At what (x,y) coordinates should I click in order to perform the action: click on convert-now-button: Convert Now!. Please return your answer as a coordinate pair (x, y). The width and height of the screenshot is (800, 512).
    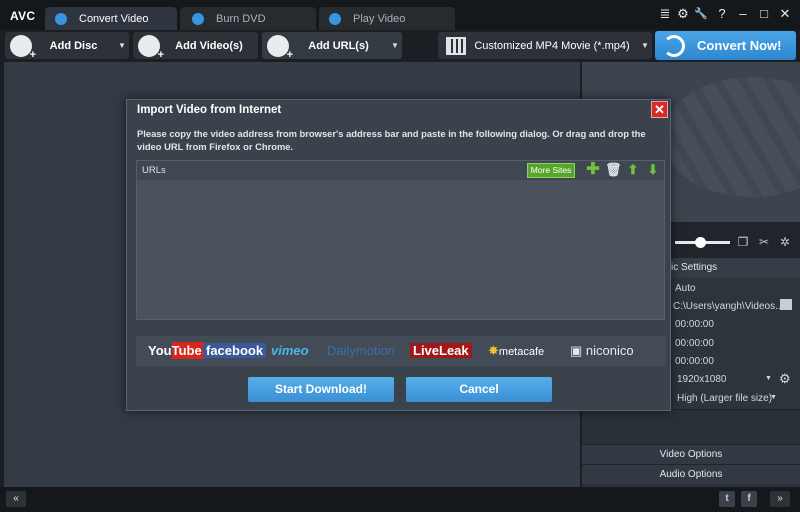
    Looking at the image, I should click on (725, 45).